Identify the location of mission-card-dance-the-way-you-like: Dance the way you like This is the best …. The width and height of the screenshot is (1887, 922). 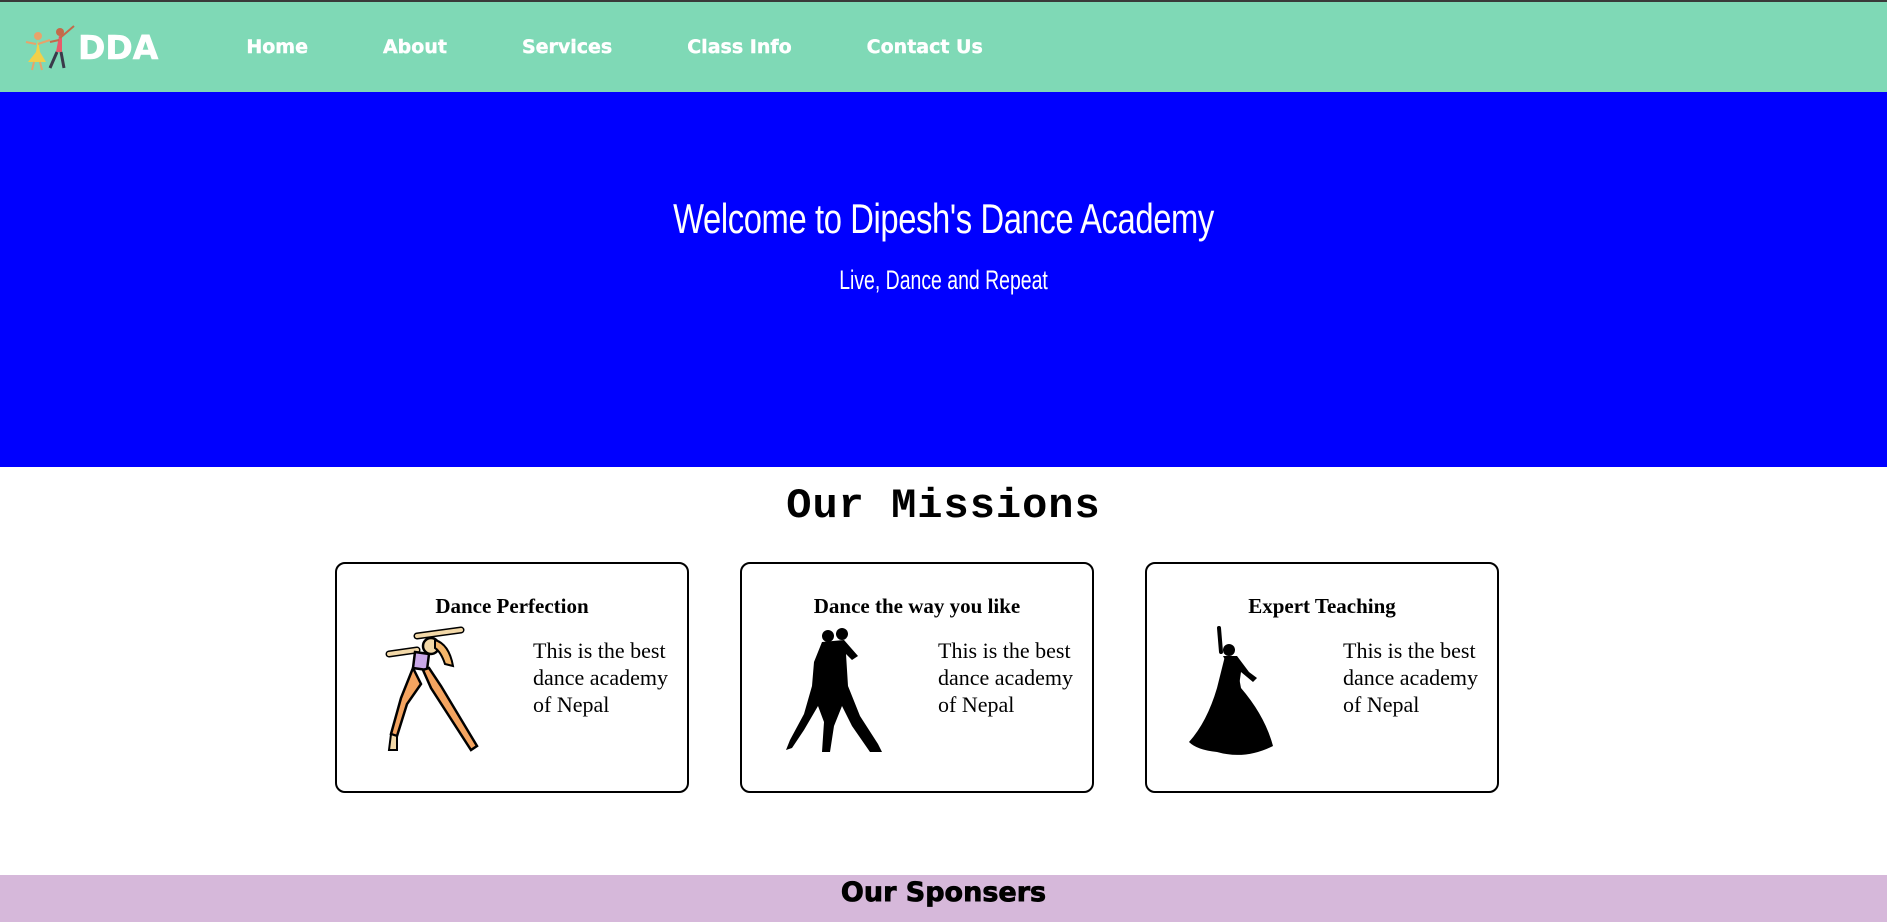
(917, 677).